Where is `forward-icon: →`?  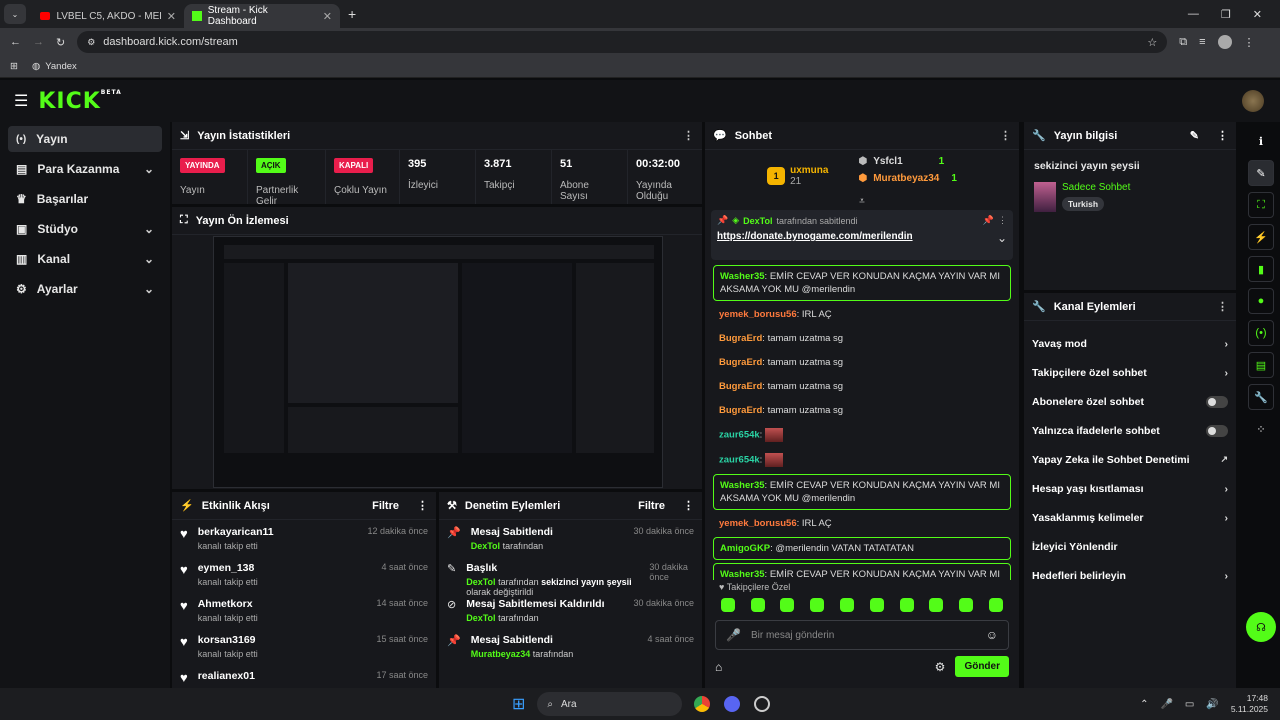 forward-icon: → is located at coordinates (38, 42).